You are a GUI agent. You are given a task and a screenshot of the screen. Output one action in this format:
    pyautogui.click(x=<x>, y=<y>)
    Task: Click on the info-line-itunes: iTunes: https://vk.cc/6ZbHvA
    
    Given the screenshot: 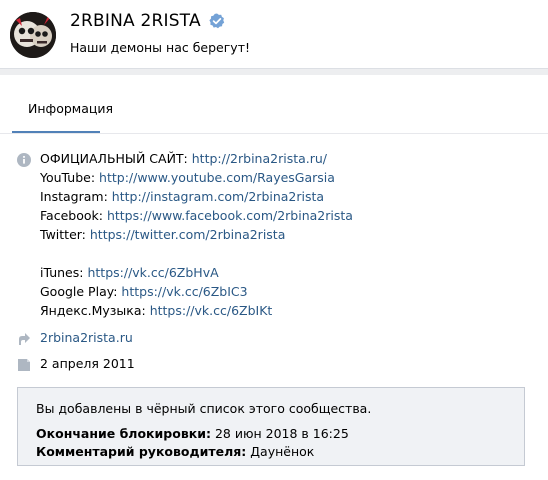 What is the action you would take?
    pyautogui.click(x=129, y=272)
    